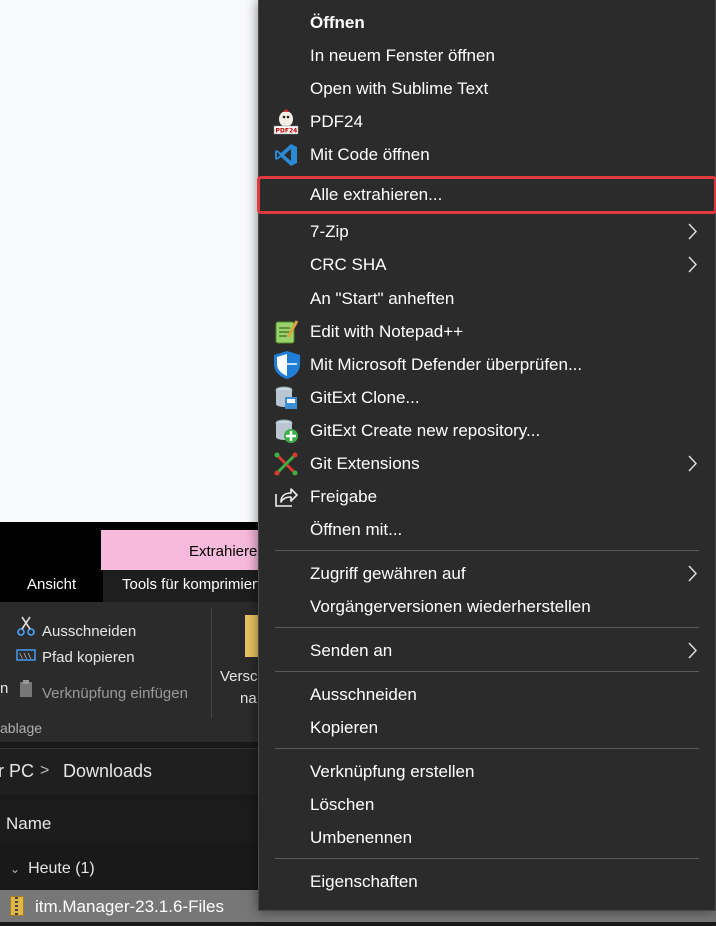 The image size is (716, 926). What do you see at coordinates (286, 464) in the screenshot?
I see `git-extensions-icon` at bounding box center [286, 464].